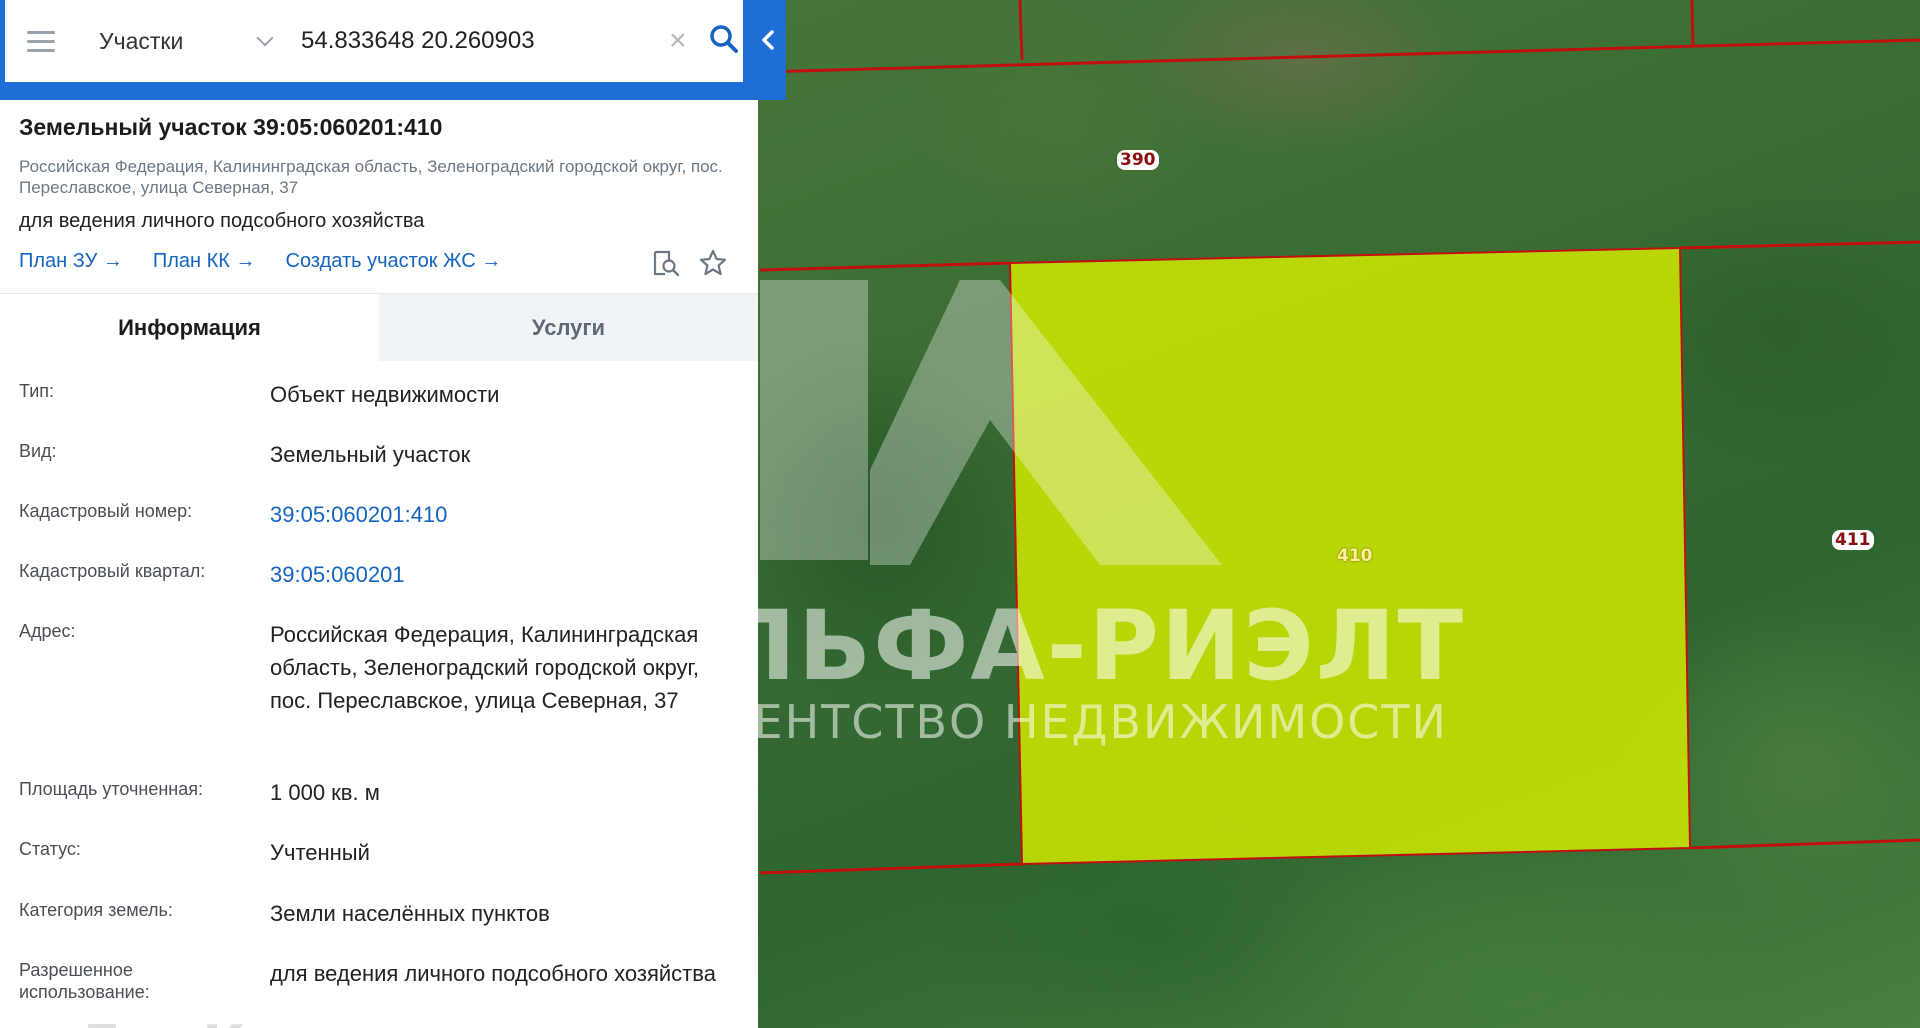 The height and width of the screenshot is (1028, 1920). What do you see at coordinates (189, 41) in the screenshot?
I see `layer-select: Участки` at bounding box center [189, 41].